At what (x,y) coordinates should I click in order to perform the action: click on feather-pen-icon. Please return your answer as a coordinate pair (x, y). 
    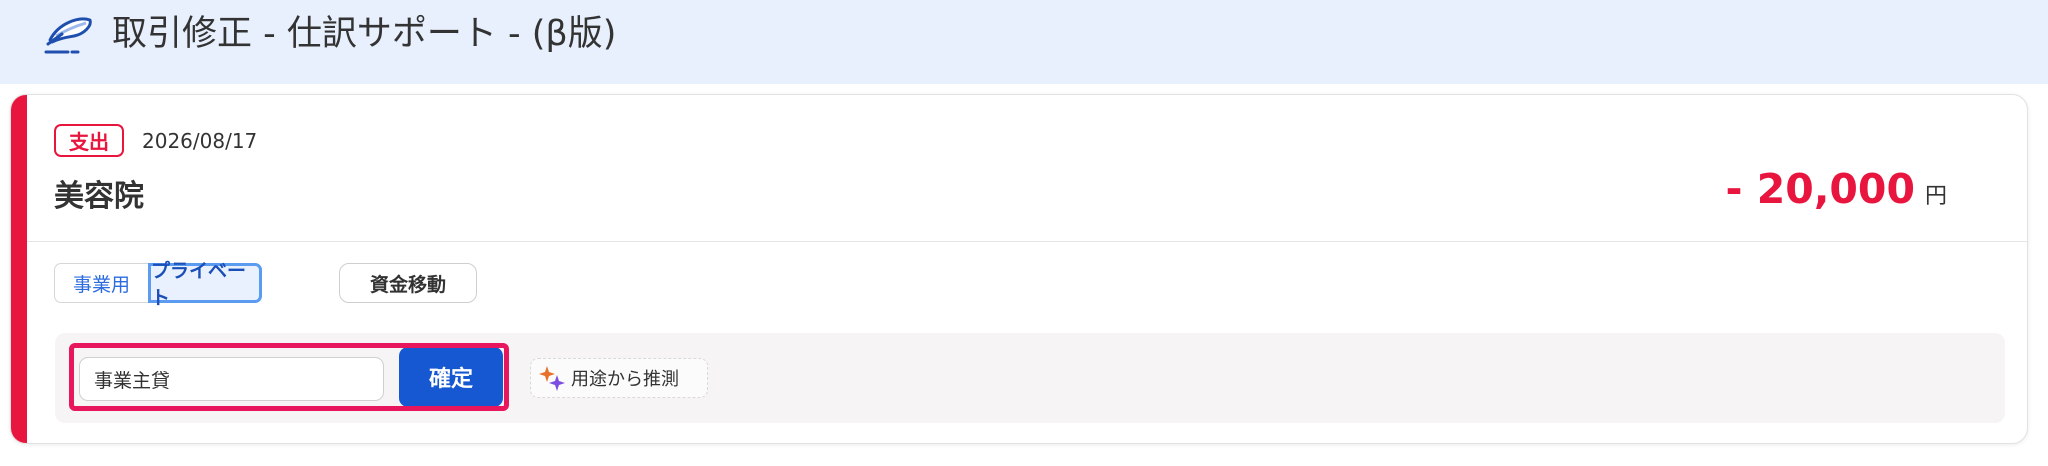
    Looking at the image, I should click on (68, 35).